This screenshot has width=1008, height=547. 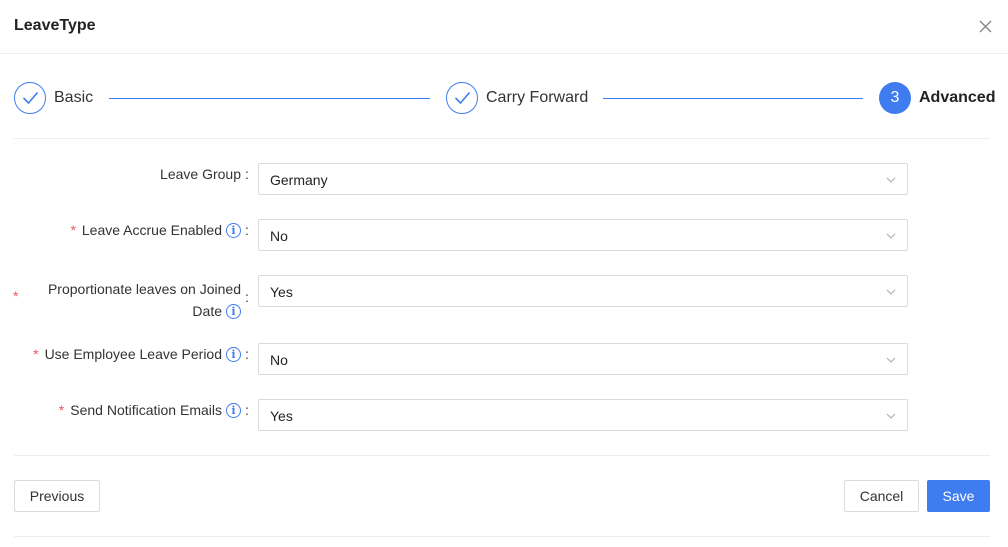 I want to click on field-label: * Leave Accrue Enabled i, so click(x=155, y=230).